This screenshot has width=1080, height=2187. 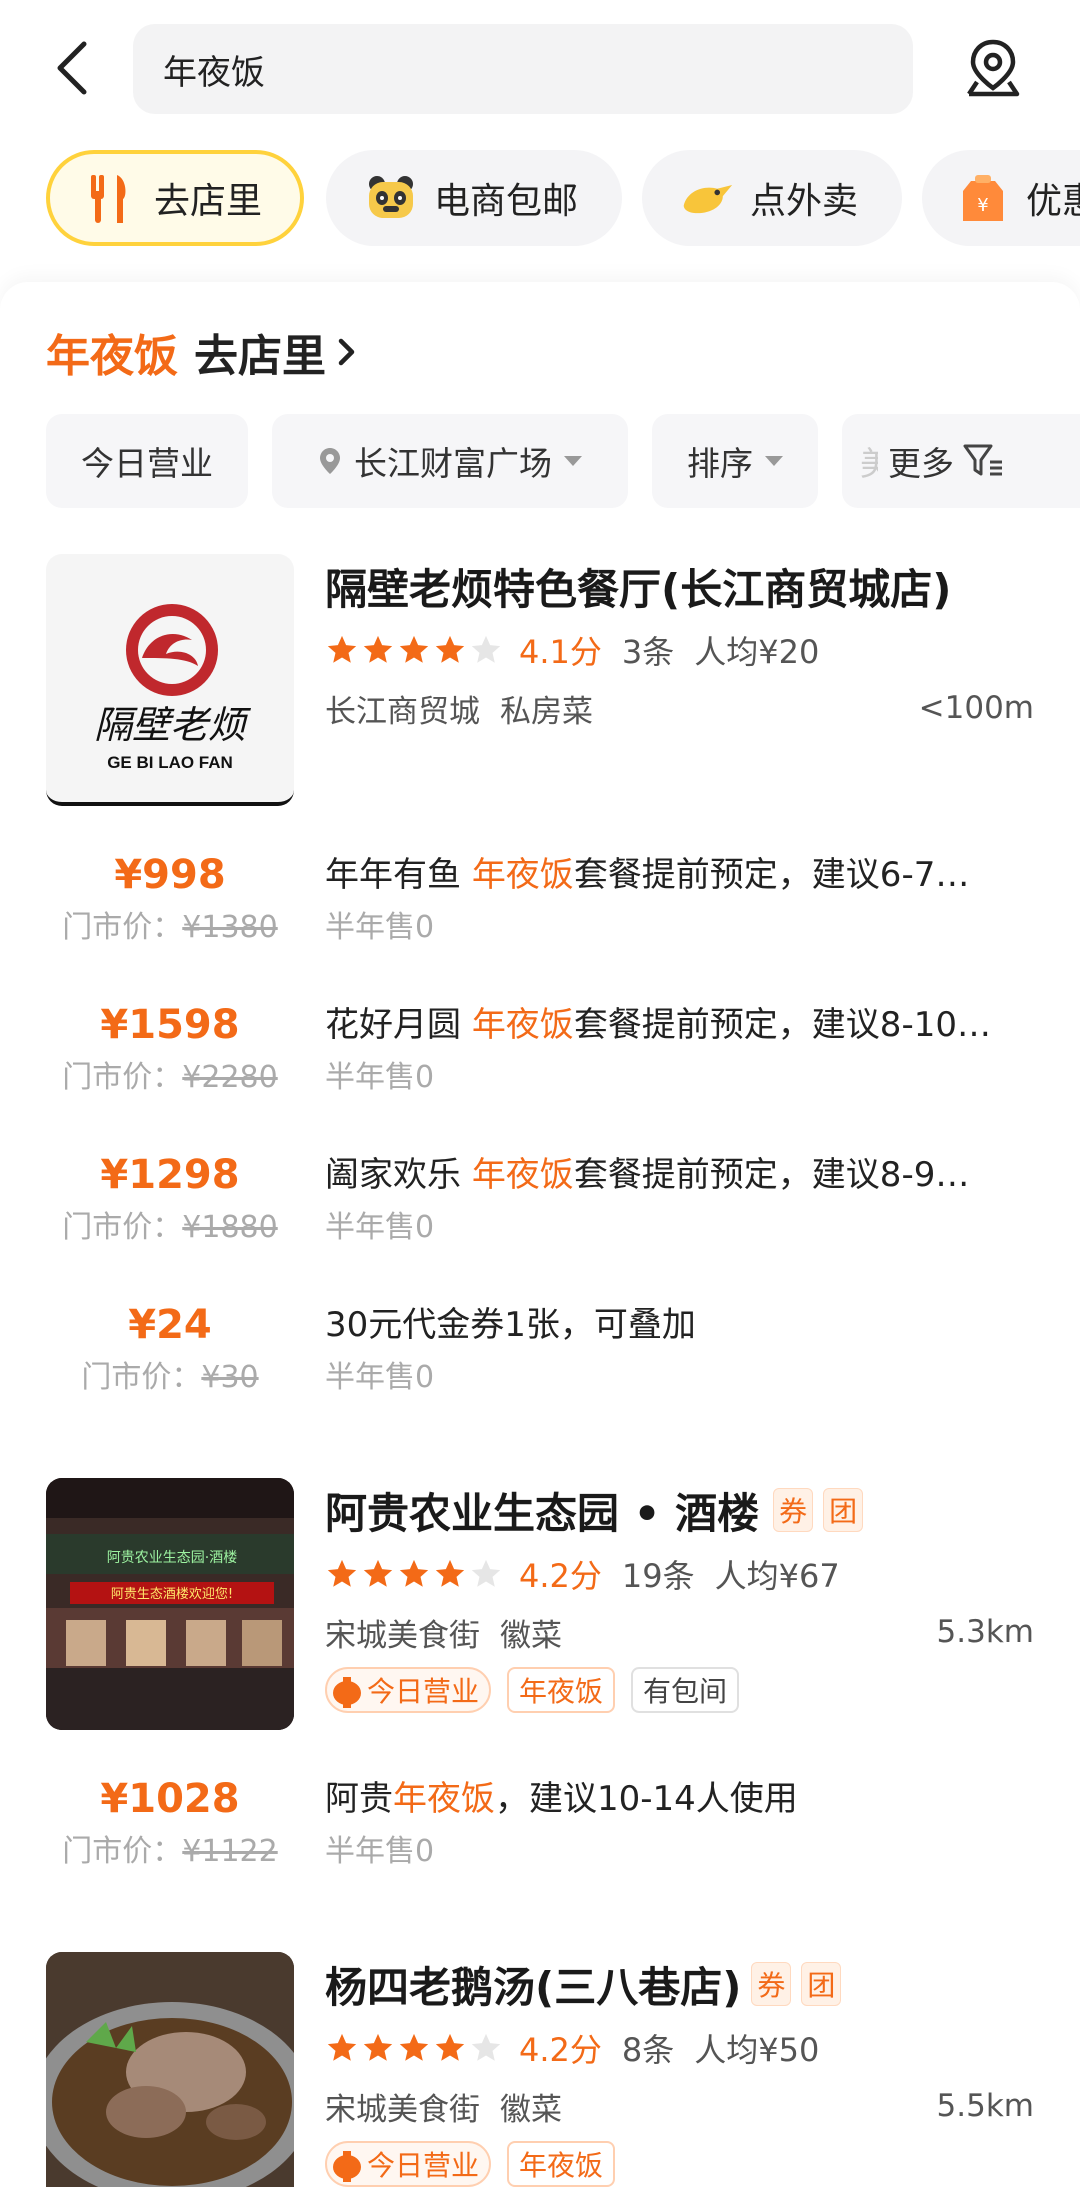 What do you see at coordinates (793, 1510) in the screenshot?
I see `coupon-tag: 券` at bounding box center [793, 1510].